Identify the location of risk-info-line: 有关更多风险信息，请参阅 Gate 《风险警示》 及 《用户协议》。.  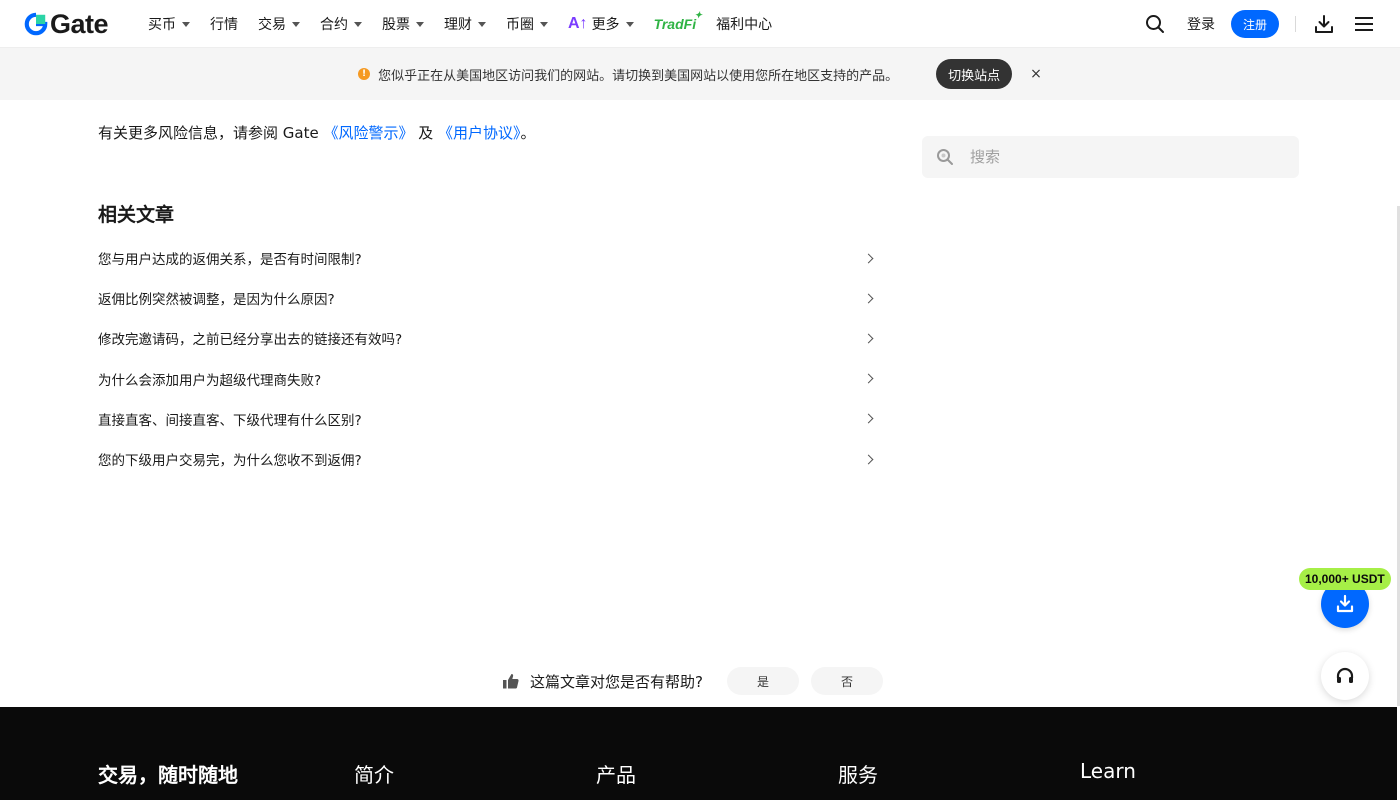
(317, 132).